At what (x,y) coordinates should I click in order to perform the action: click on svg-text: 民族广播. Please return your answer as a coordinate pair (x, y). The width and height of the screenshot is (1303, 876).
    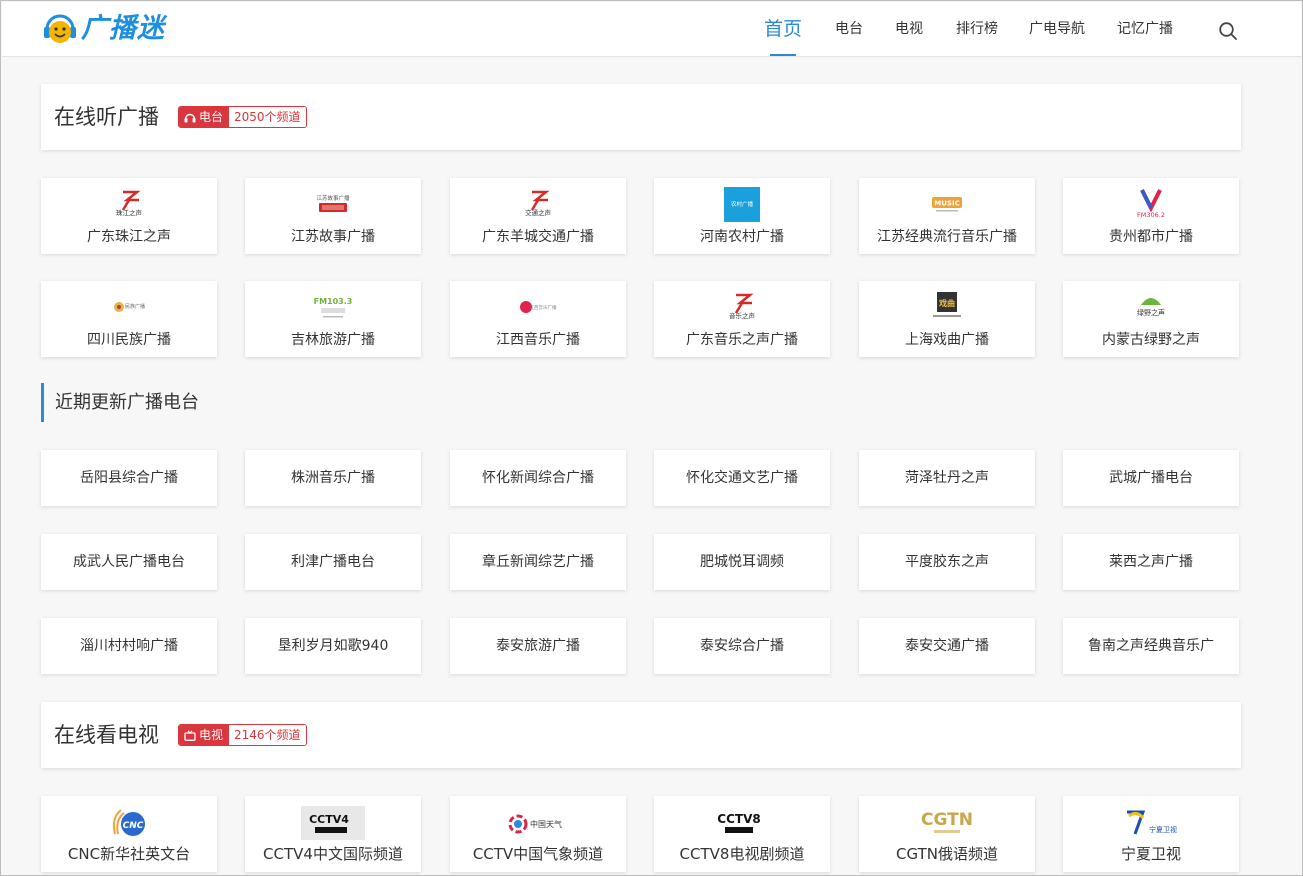
    Looking at the image, I should click on (135, 306).